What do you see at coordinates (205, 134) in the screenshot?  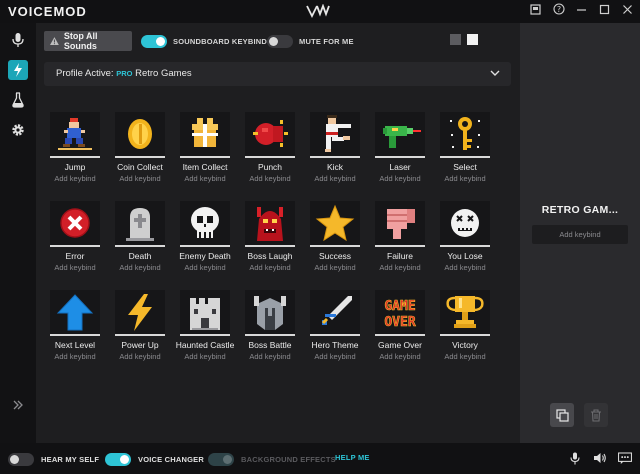 I see `gift-icon` at bounding box center [205, 134].